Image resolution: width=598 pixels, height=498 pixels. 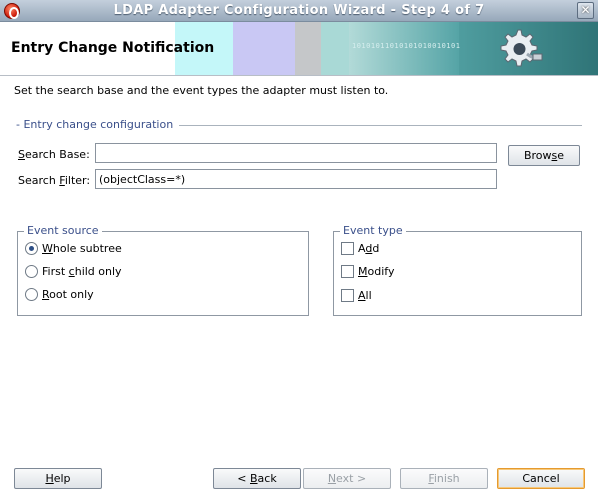 I want to click on next-button: Next >, so click(x=347, y=478).